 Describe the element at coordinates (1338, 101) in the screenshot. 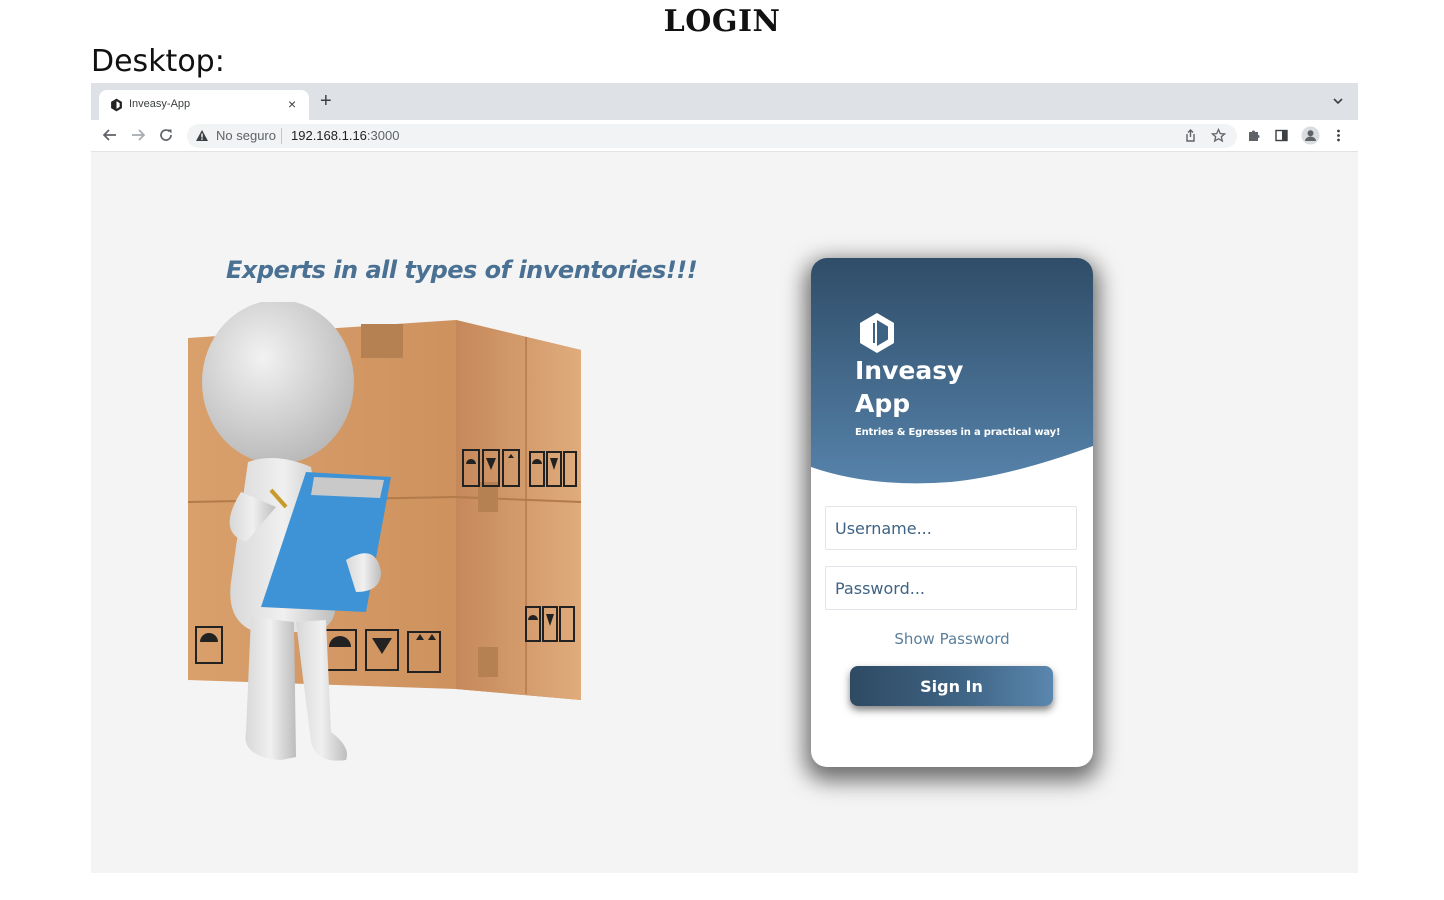

I see `chevron-down-icon` at that location.